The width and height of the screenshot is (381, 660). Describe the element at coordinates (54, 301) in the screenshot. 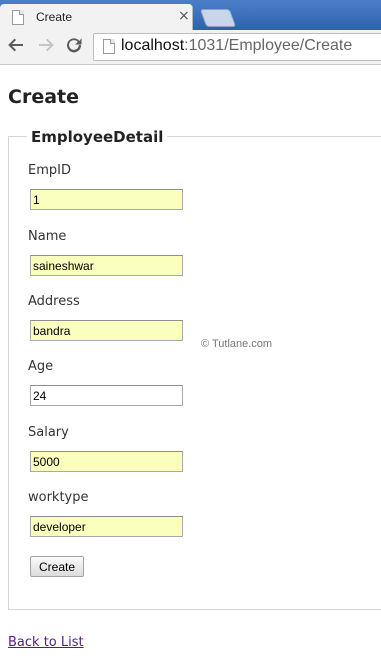

I see `address-label: Address` at that location.